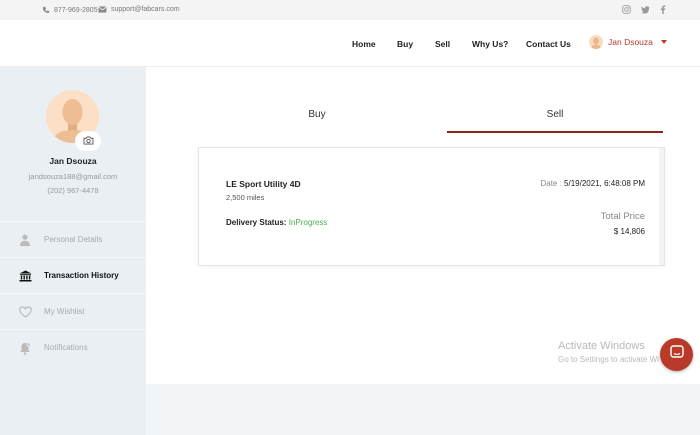 This screenshot has height=435, width=700. I want to click on sidebar-item-transaction-history: Transaction History, so click(73, 275).